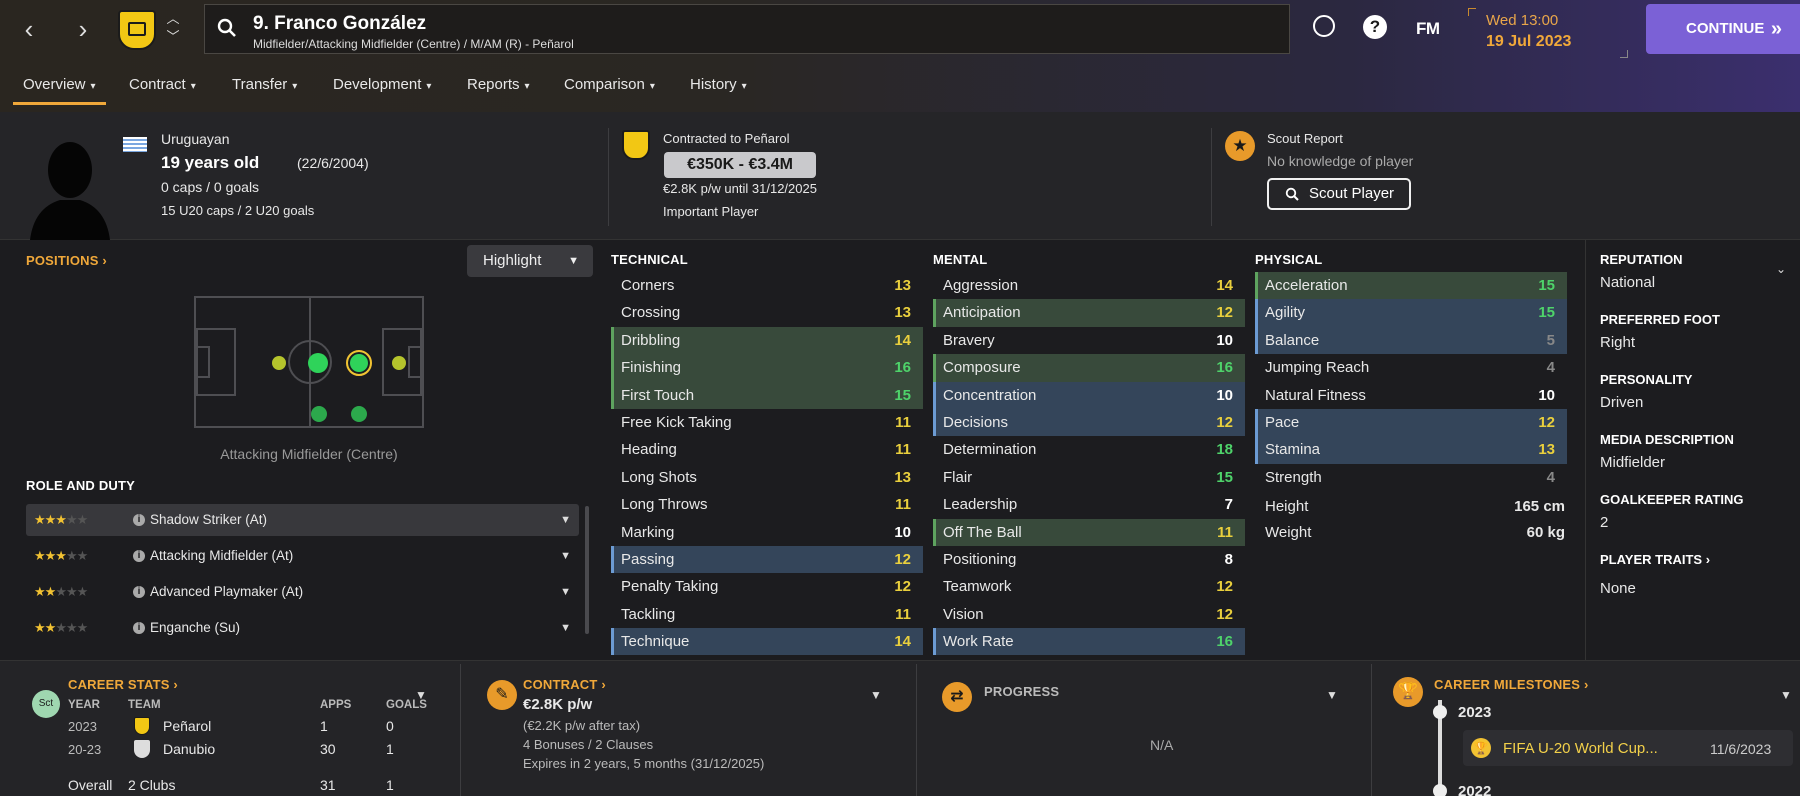  Describe the element at coordinates (382, 92) in the screenshot. I see `tab-development: Development ▾` at that location.